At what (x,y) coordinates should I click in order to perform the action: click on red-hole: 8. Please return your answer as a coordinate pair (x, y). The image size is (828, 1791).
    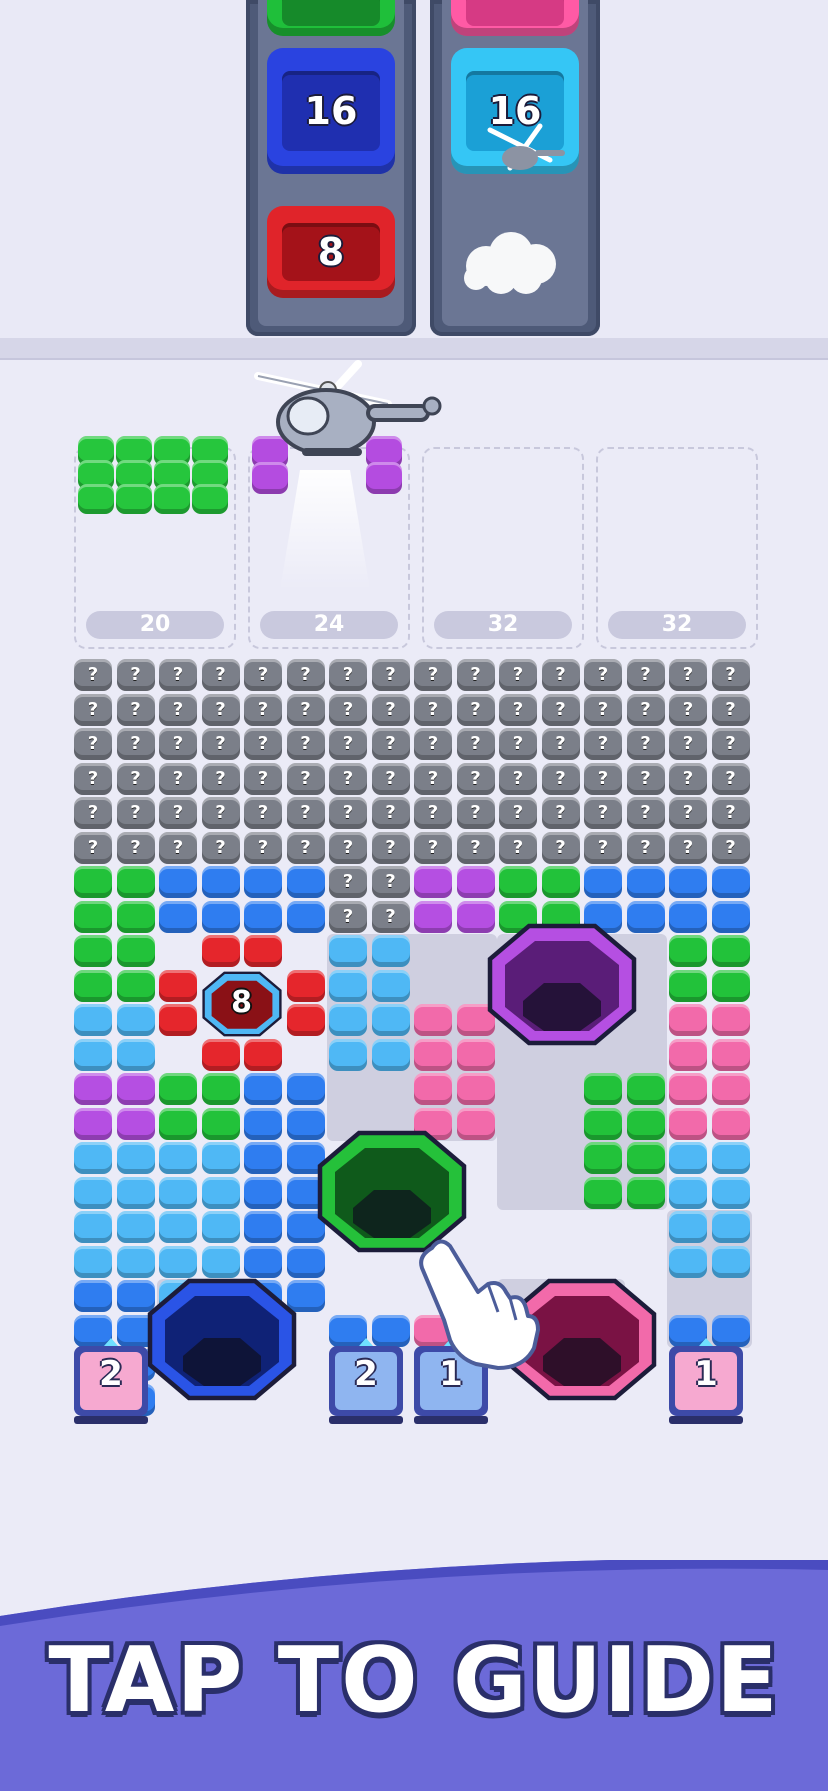
    Looking at the image, I should click on (241, 1004).